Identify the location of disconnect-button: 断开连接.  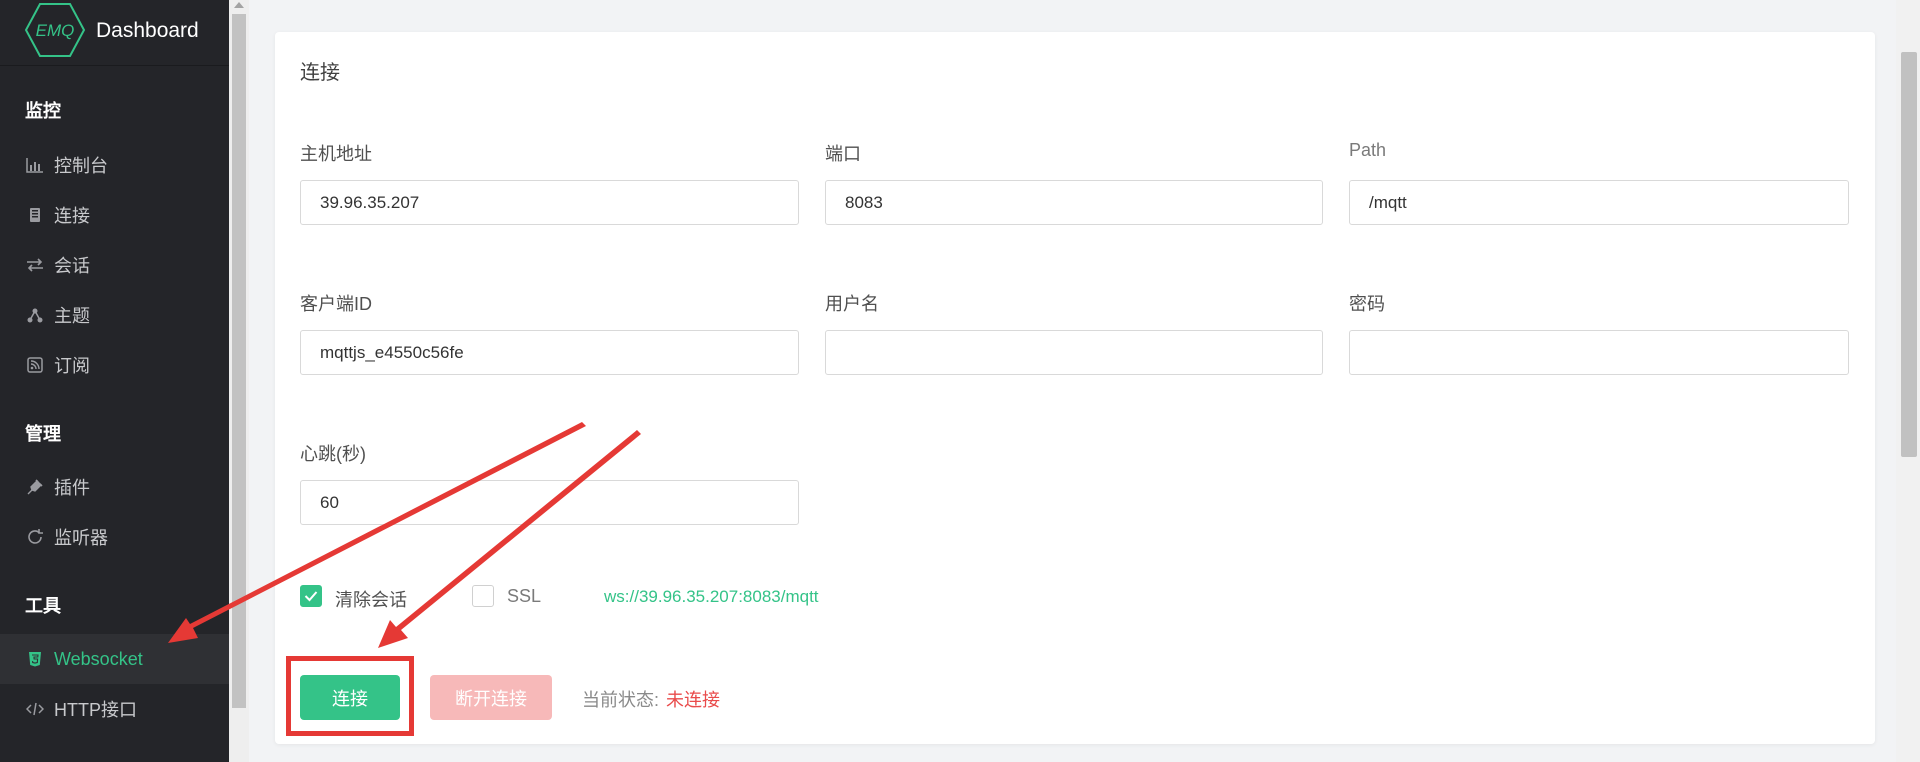
(491, 697).